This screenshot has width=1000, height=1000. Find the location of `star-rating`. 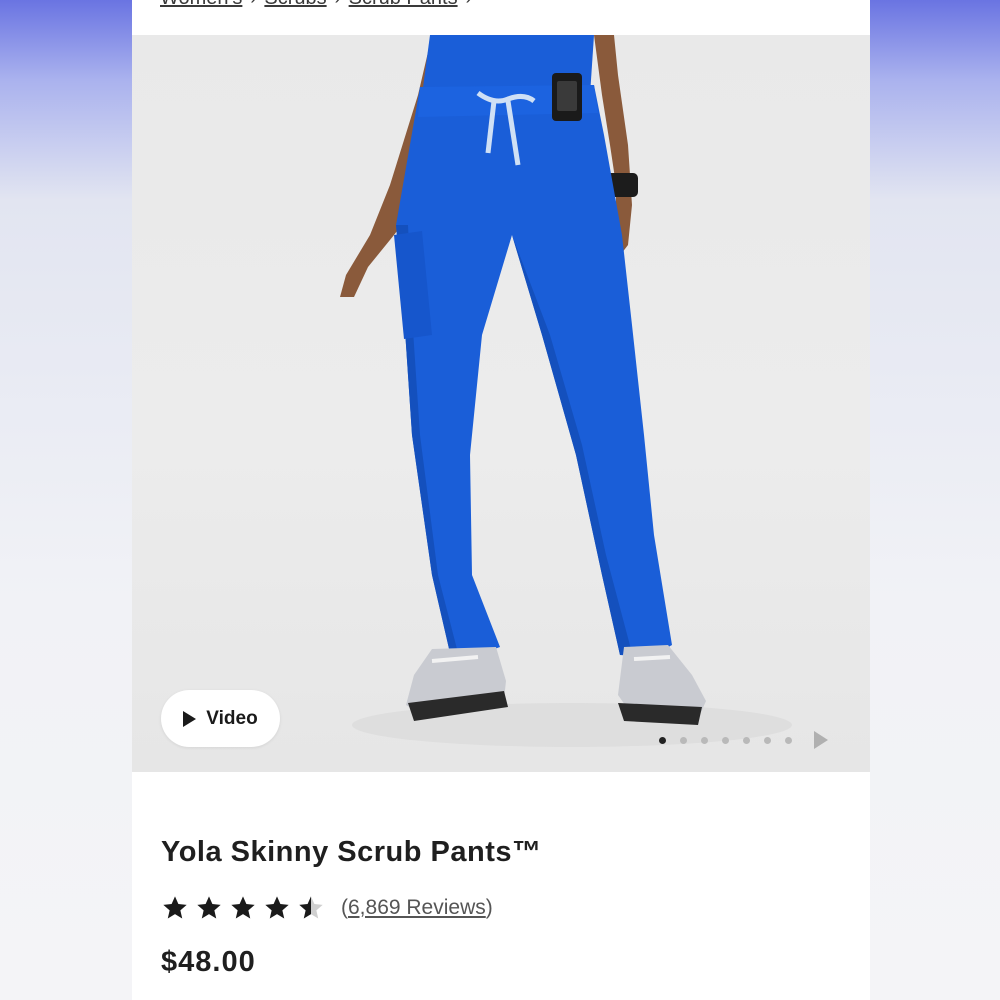

star-rating is located at coordinates (243, 908).